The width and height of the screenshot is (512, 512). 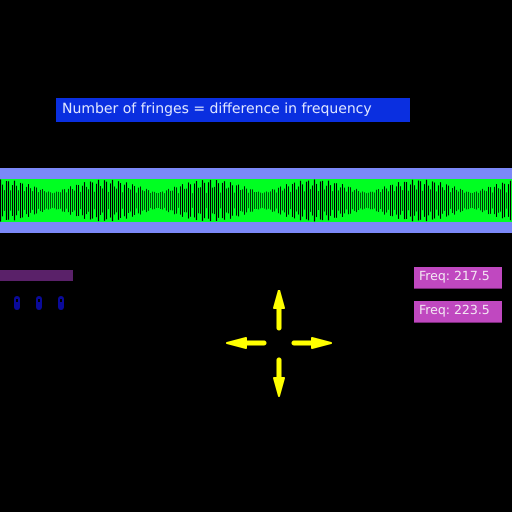 What do you see at coordinates (233, 110) in the screenshot?
I see `caption-banner: Number of fringes = difference in frequency` at bounding box center [233, 110].